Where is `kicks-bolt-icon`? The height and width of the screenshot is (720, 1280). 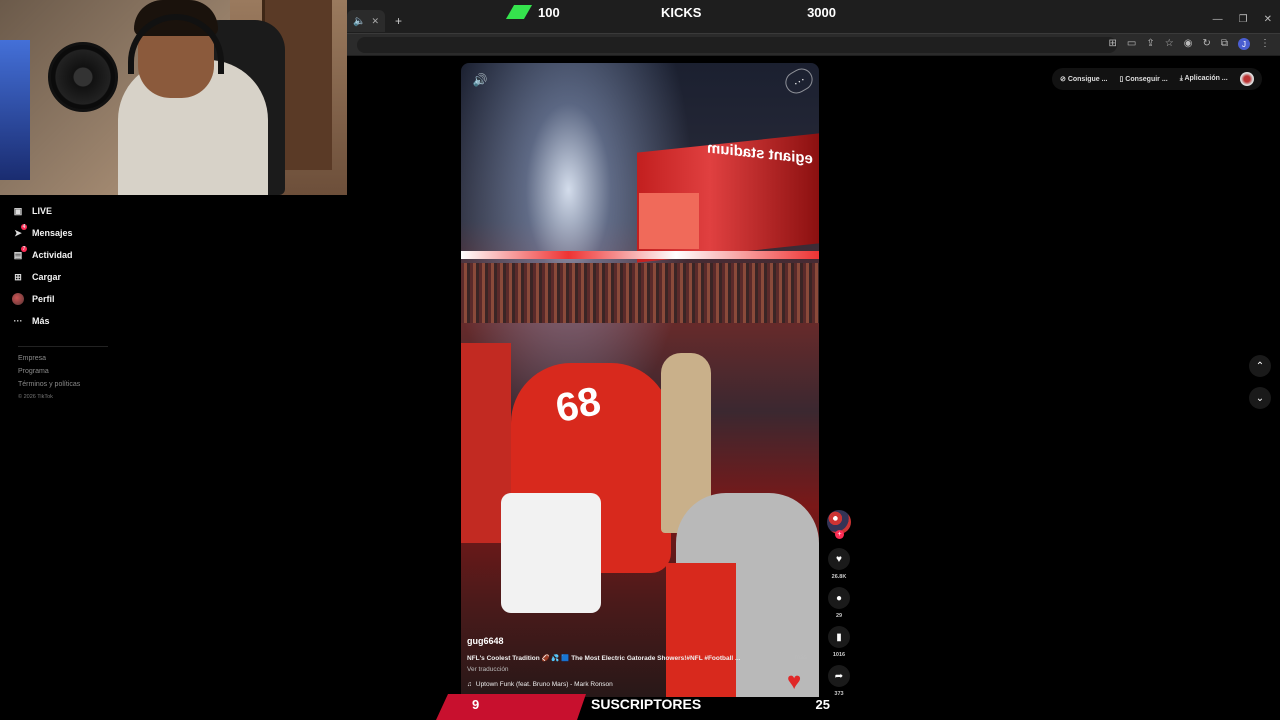
kicks-bolt-icon is located at coordinates (519, 12).